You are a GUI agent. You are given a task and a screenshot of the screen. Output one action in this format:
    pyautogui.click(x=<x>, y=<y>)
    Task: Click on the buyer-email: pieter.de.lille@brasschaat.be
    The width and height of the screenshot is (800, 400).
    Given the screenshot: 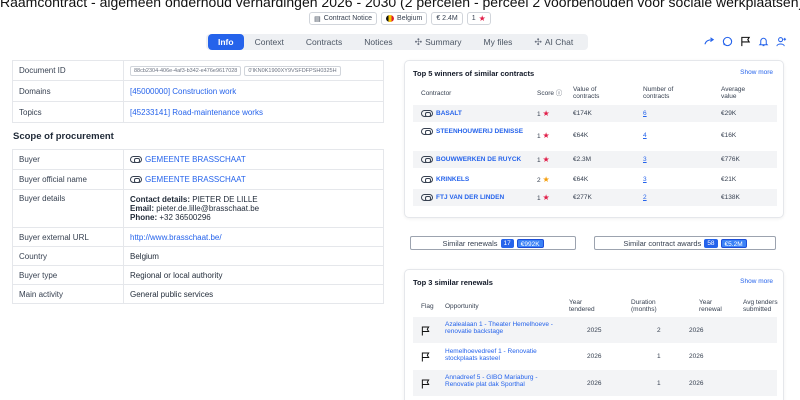 What is the action you would take?
    pyautogui.click(x=207, y=208)
    